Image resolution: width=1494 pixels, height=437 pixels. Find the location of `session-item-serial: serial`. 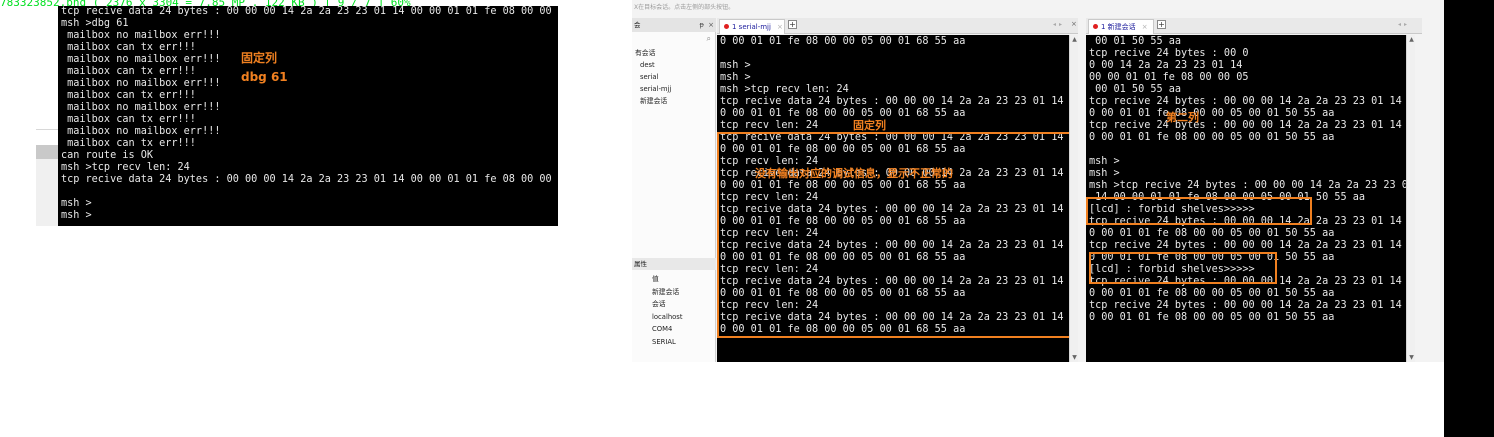

session-item-serial: serial is located at coordinates (653, 77).